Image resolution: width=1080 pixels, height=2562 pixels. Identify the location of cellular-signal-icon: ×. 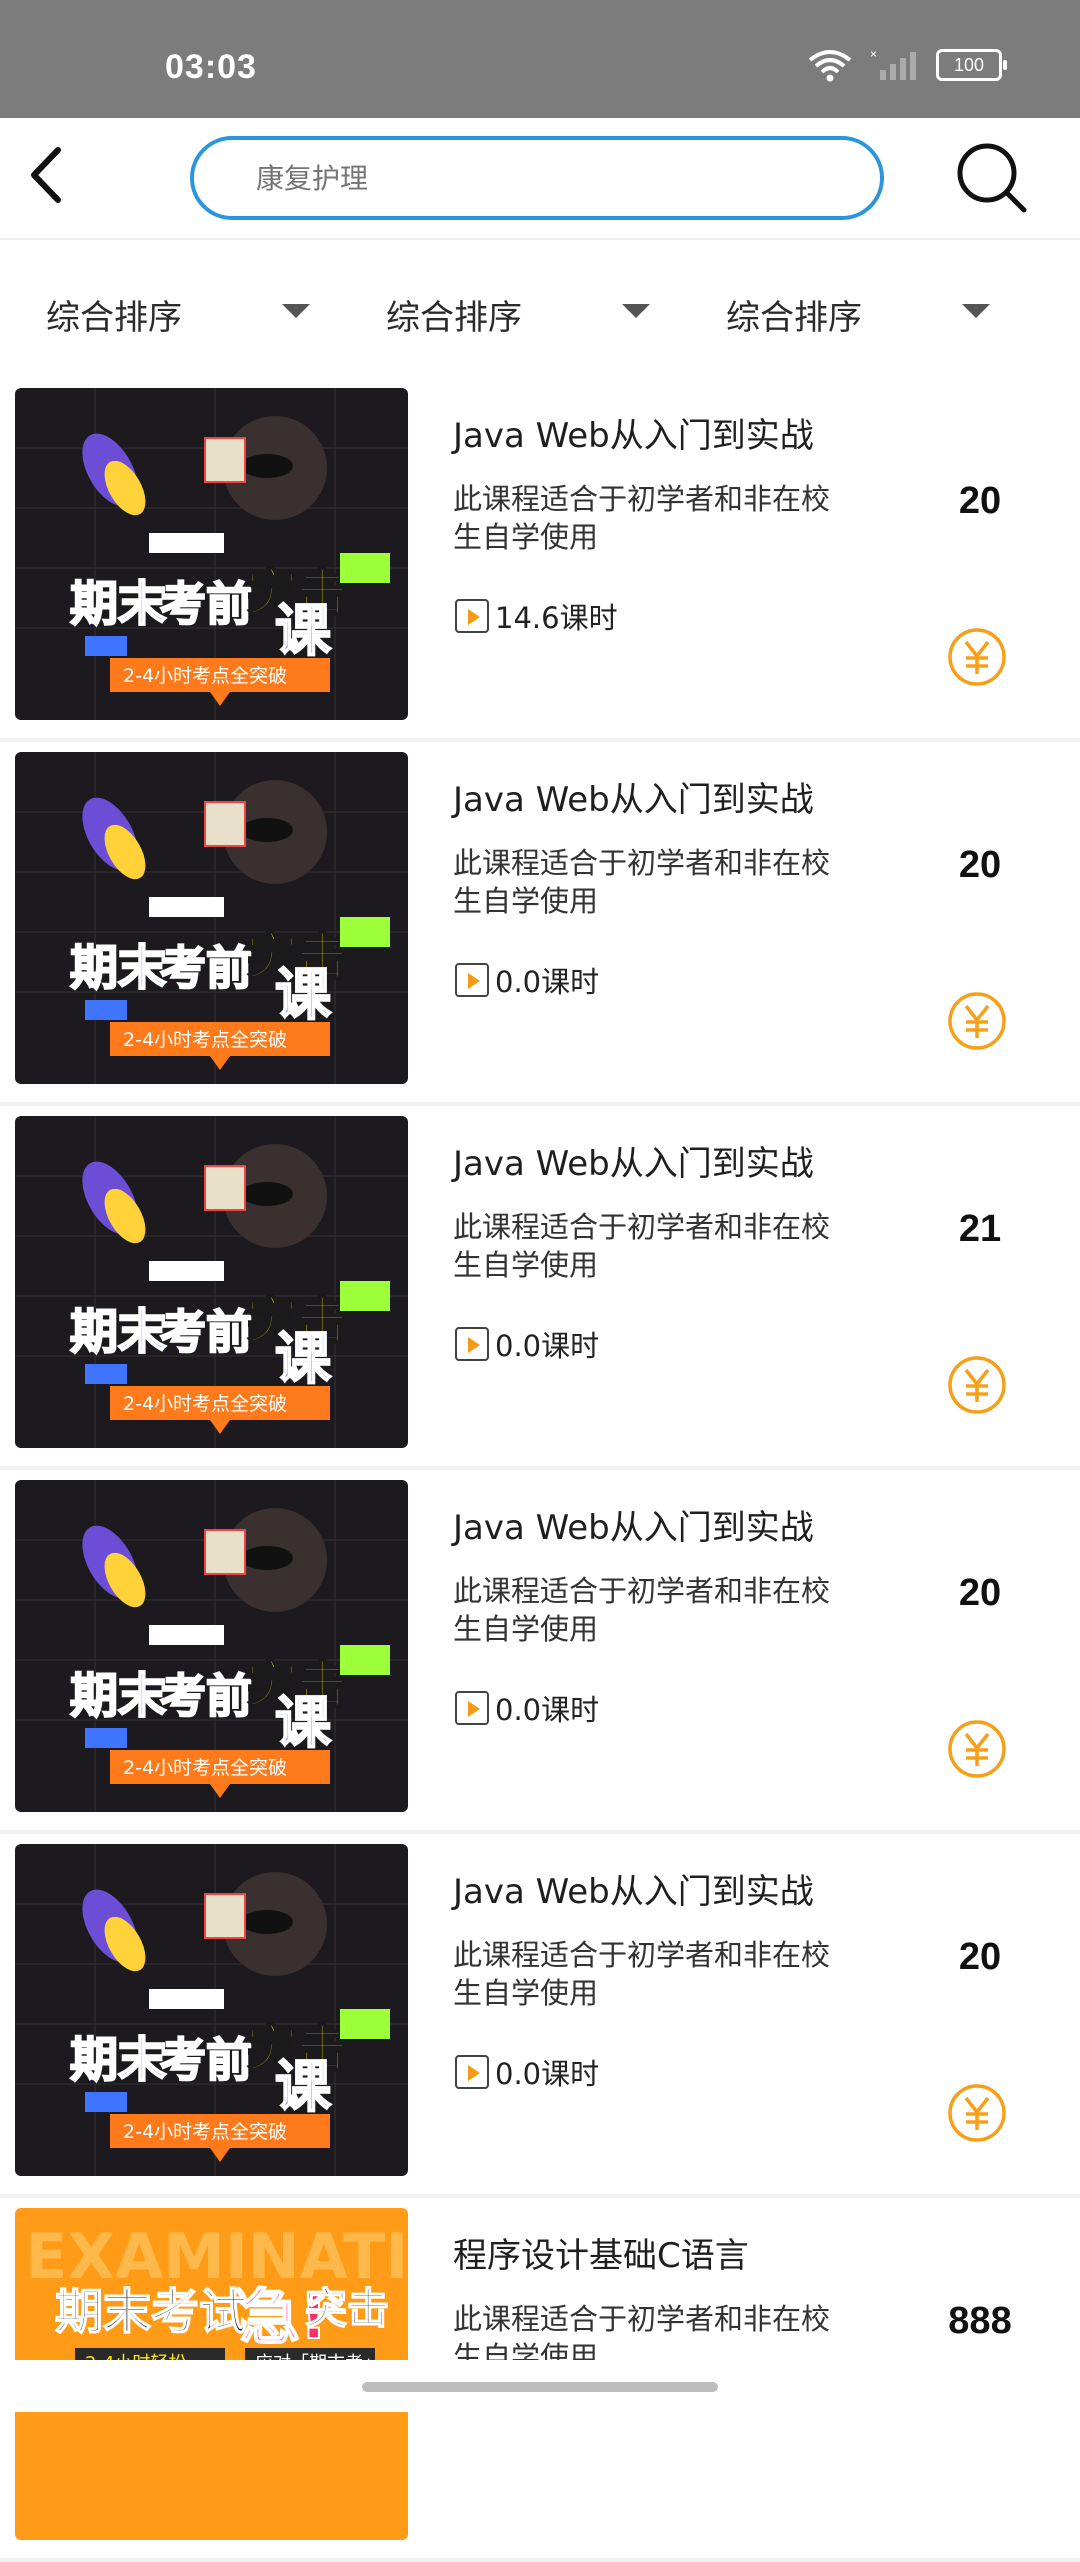
(893, 64).